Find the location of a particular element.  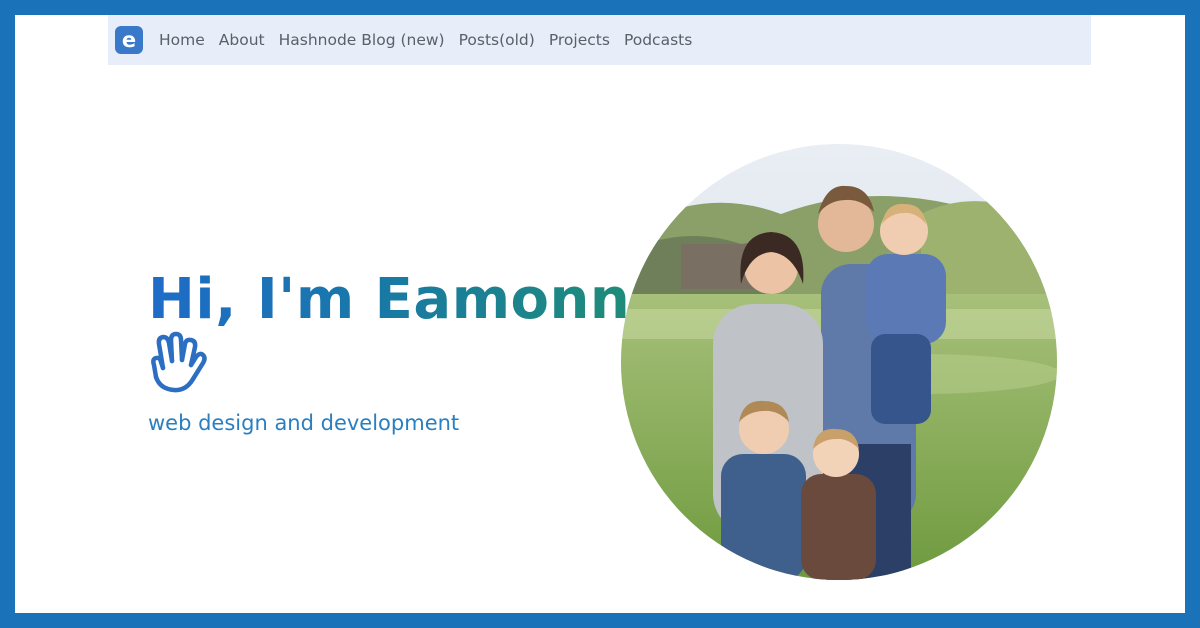

nav-item-podcasts: Podcasts is located at coordinates (658, 40).